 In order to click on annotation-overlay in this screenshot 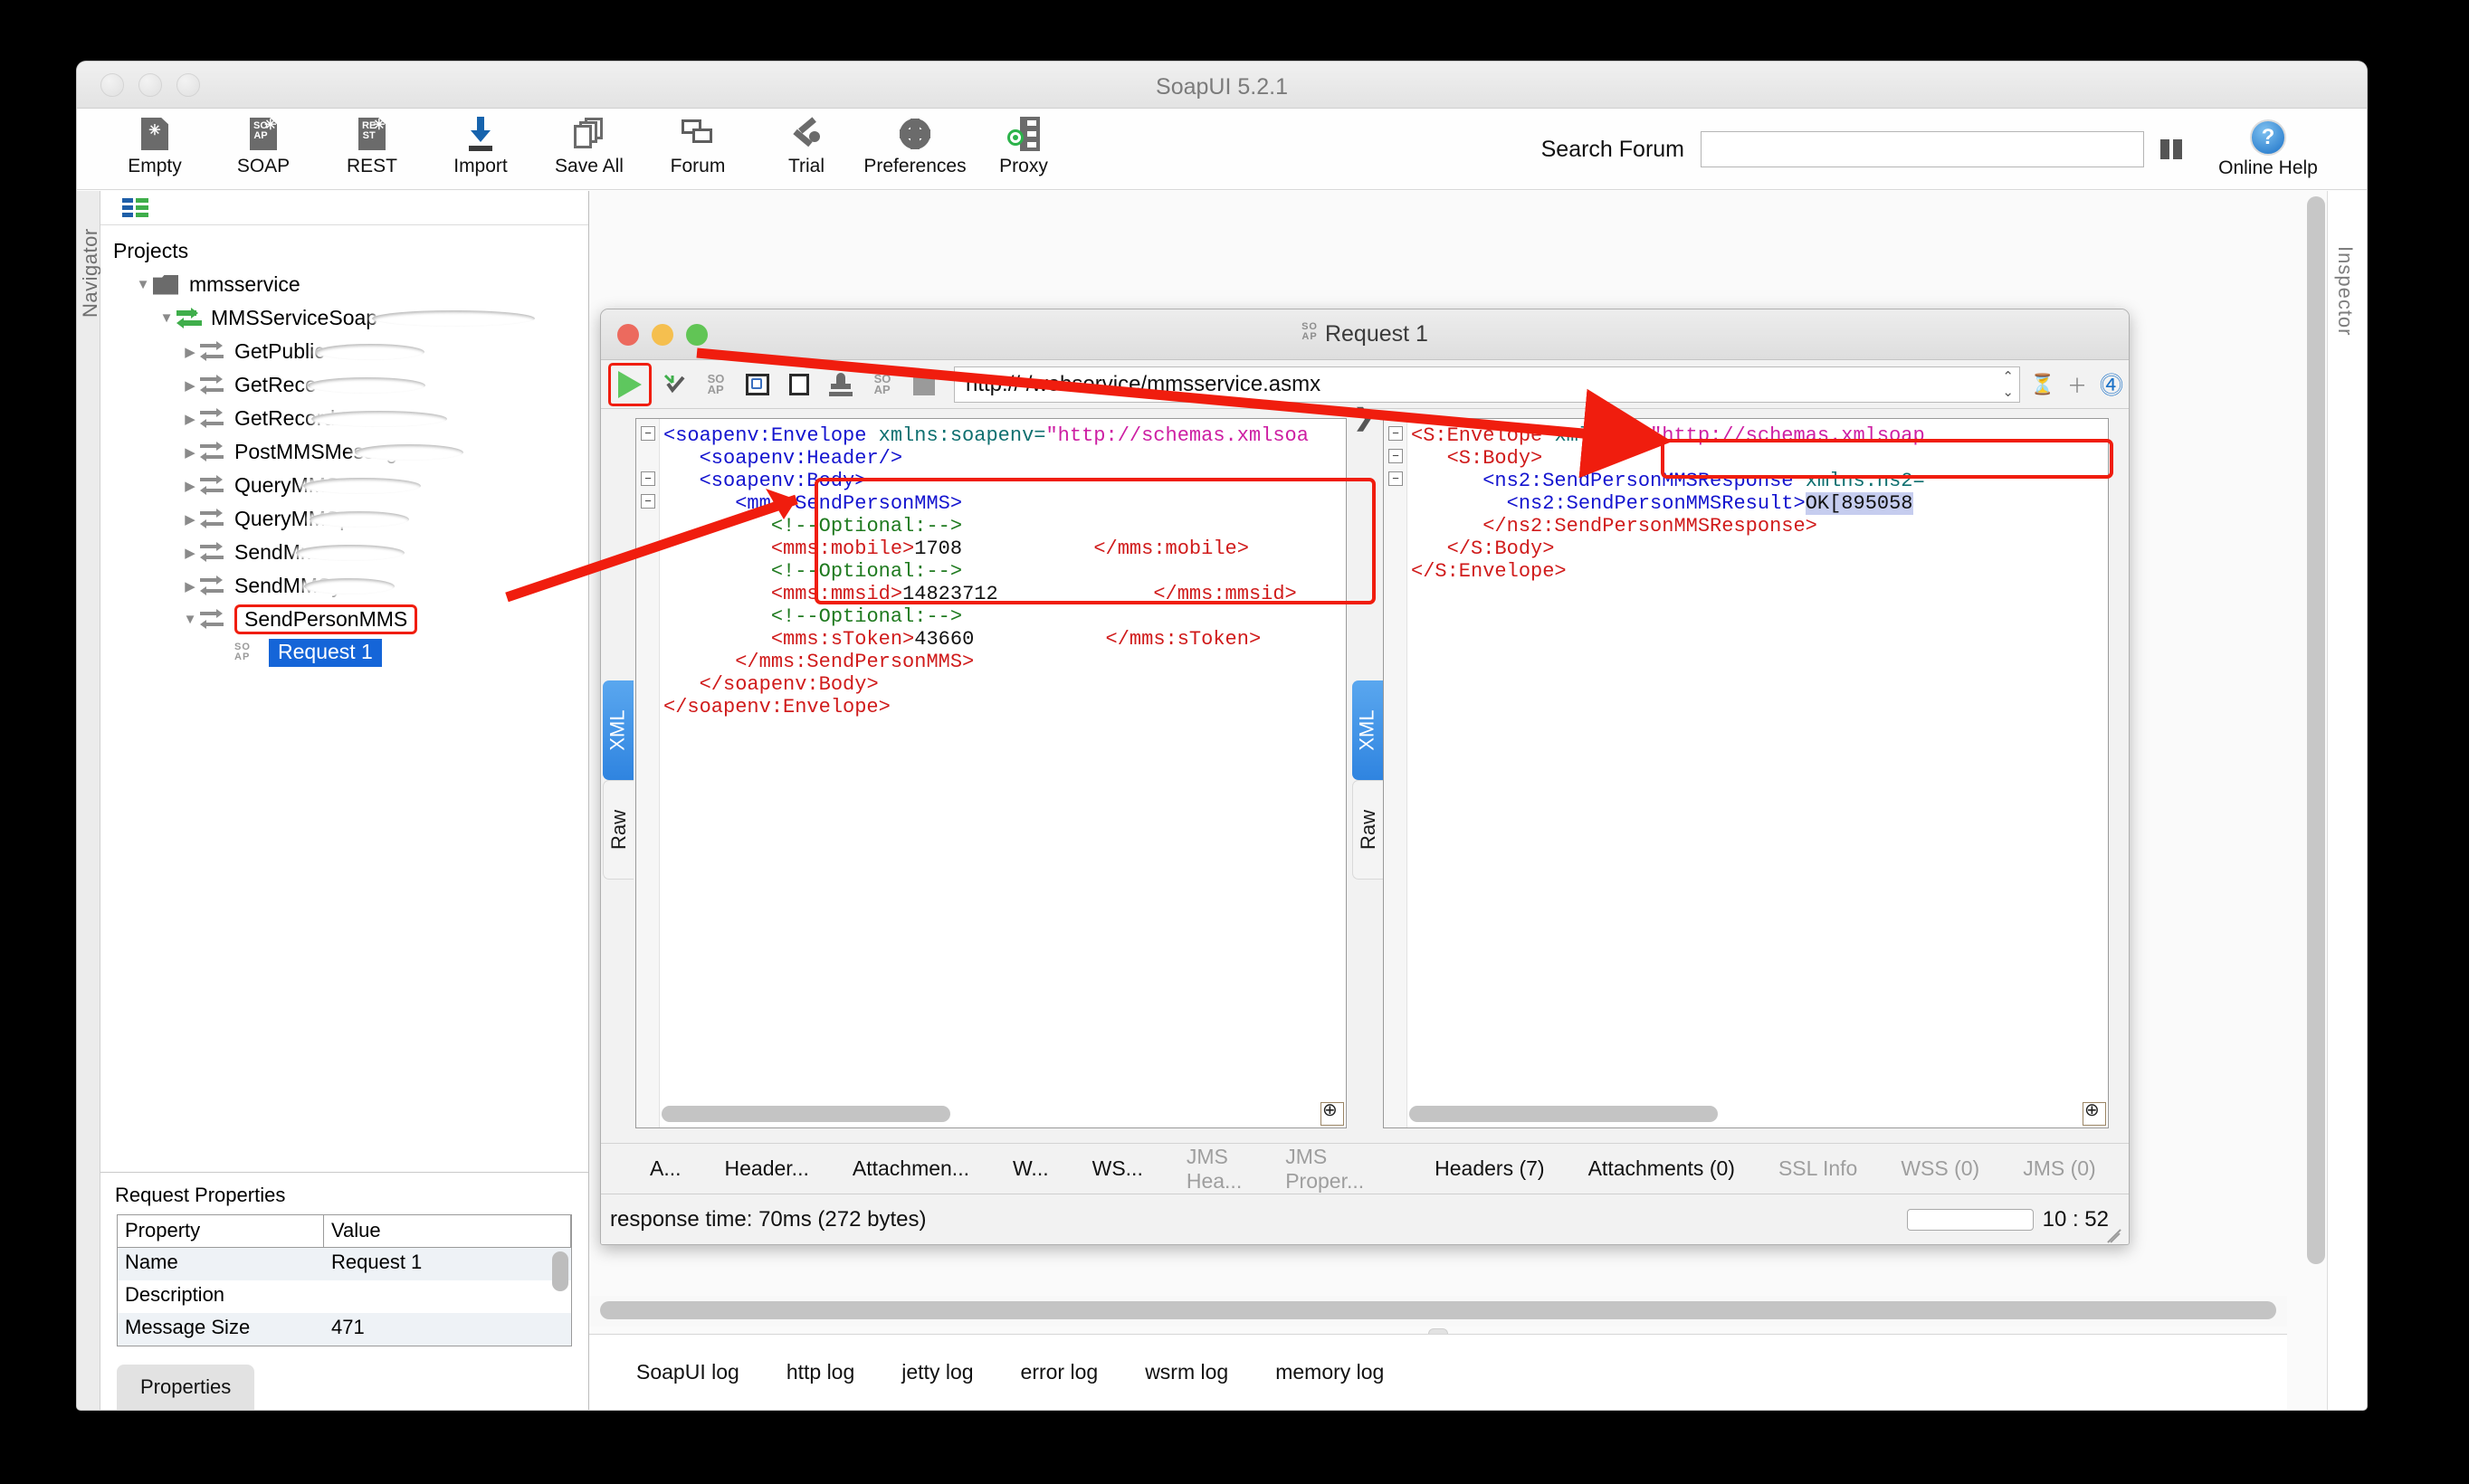, I will do `click(1089, 475)`.